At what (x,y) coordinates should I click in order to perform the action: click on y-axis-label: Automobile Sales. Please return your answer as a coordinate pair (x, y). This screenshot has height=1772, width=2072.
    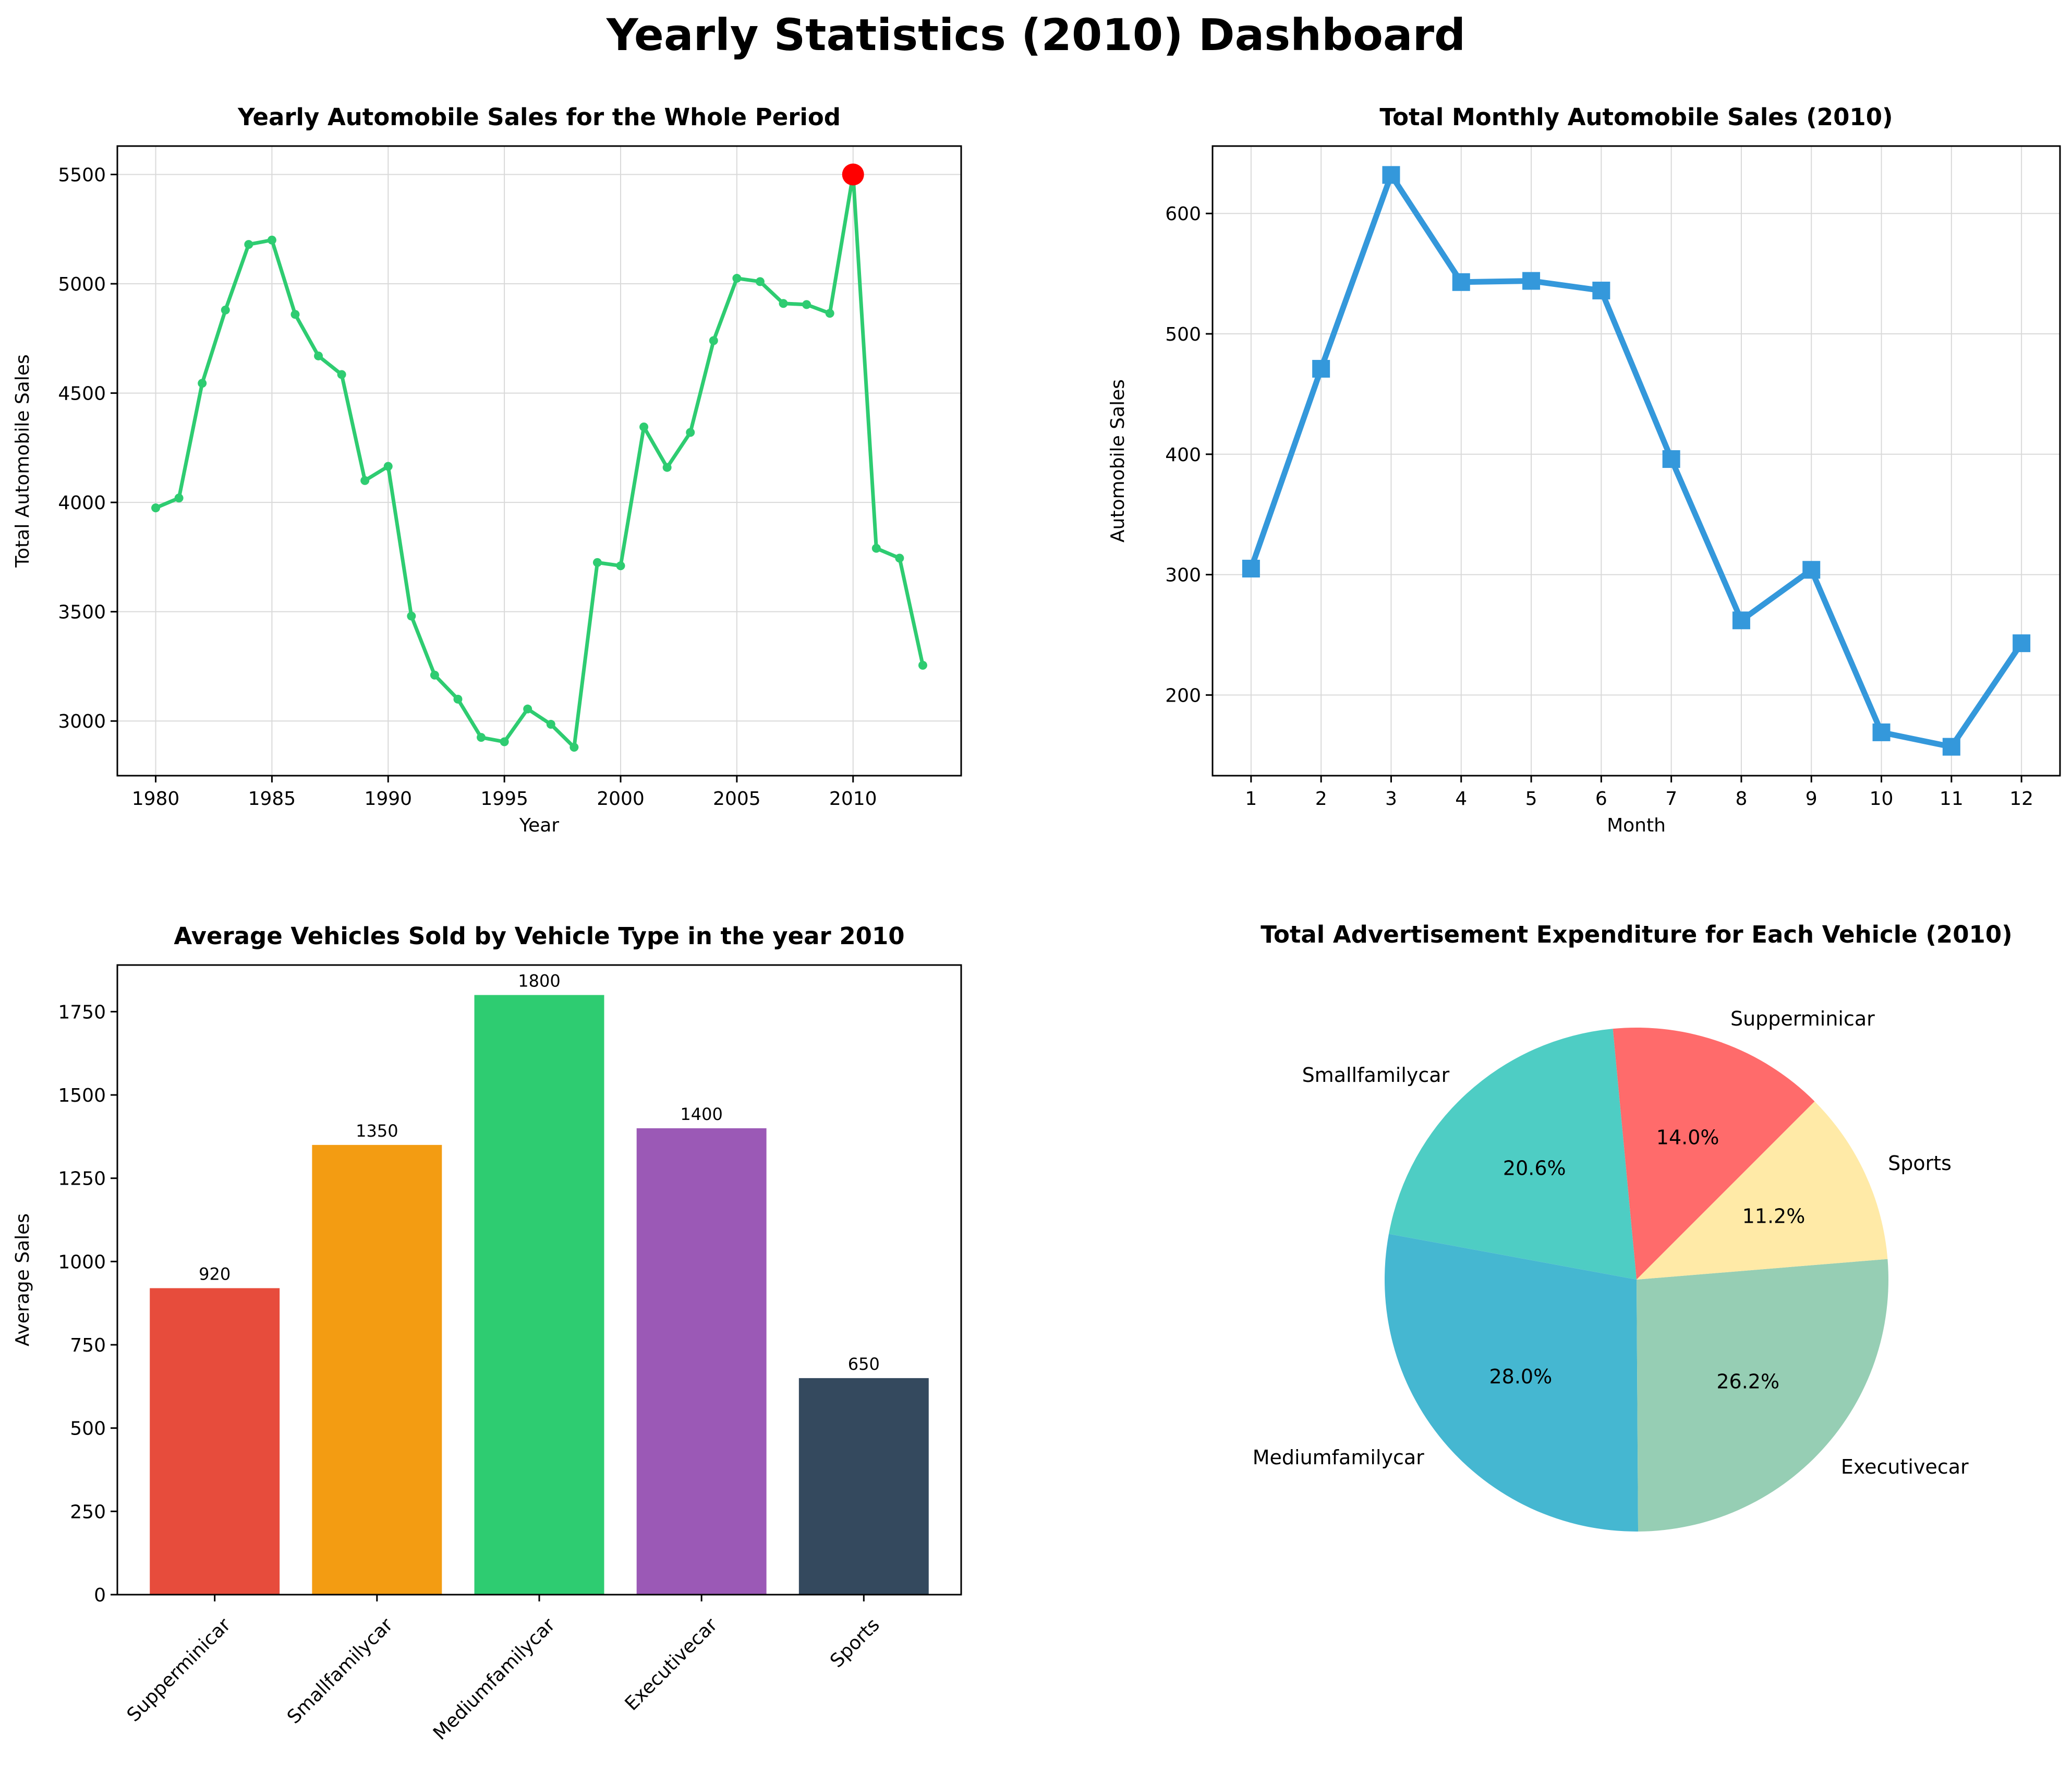
    Looking at the image, I should click on (1118, 461).